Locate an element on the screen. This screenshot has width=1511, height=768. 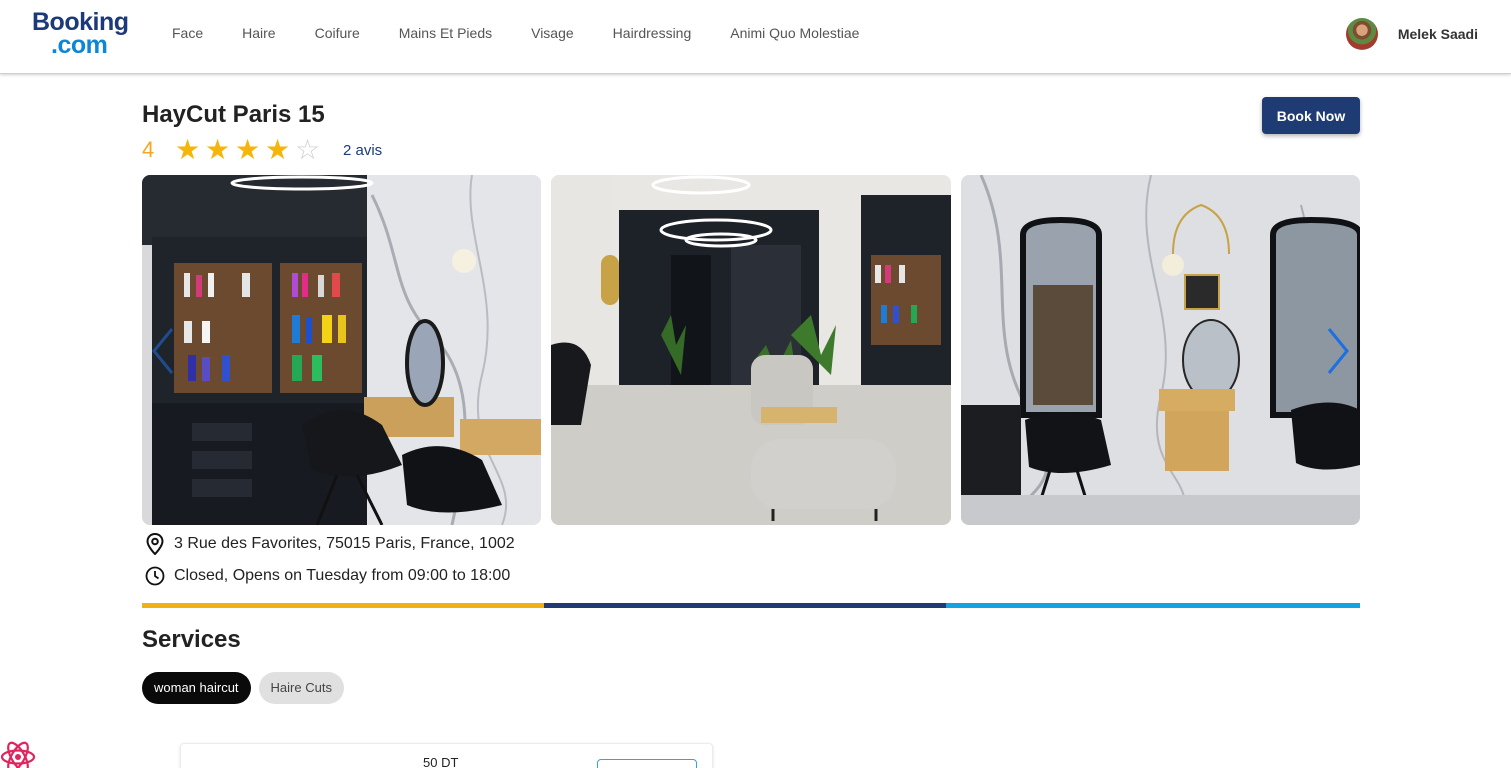
service-card: 50 DT is located at coordinates (446, 755).